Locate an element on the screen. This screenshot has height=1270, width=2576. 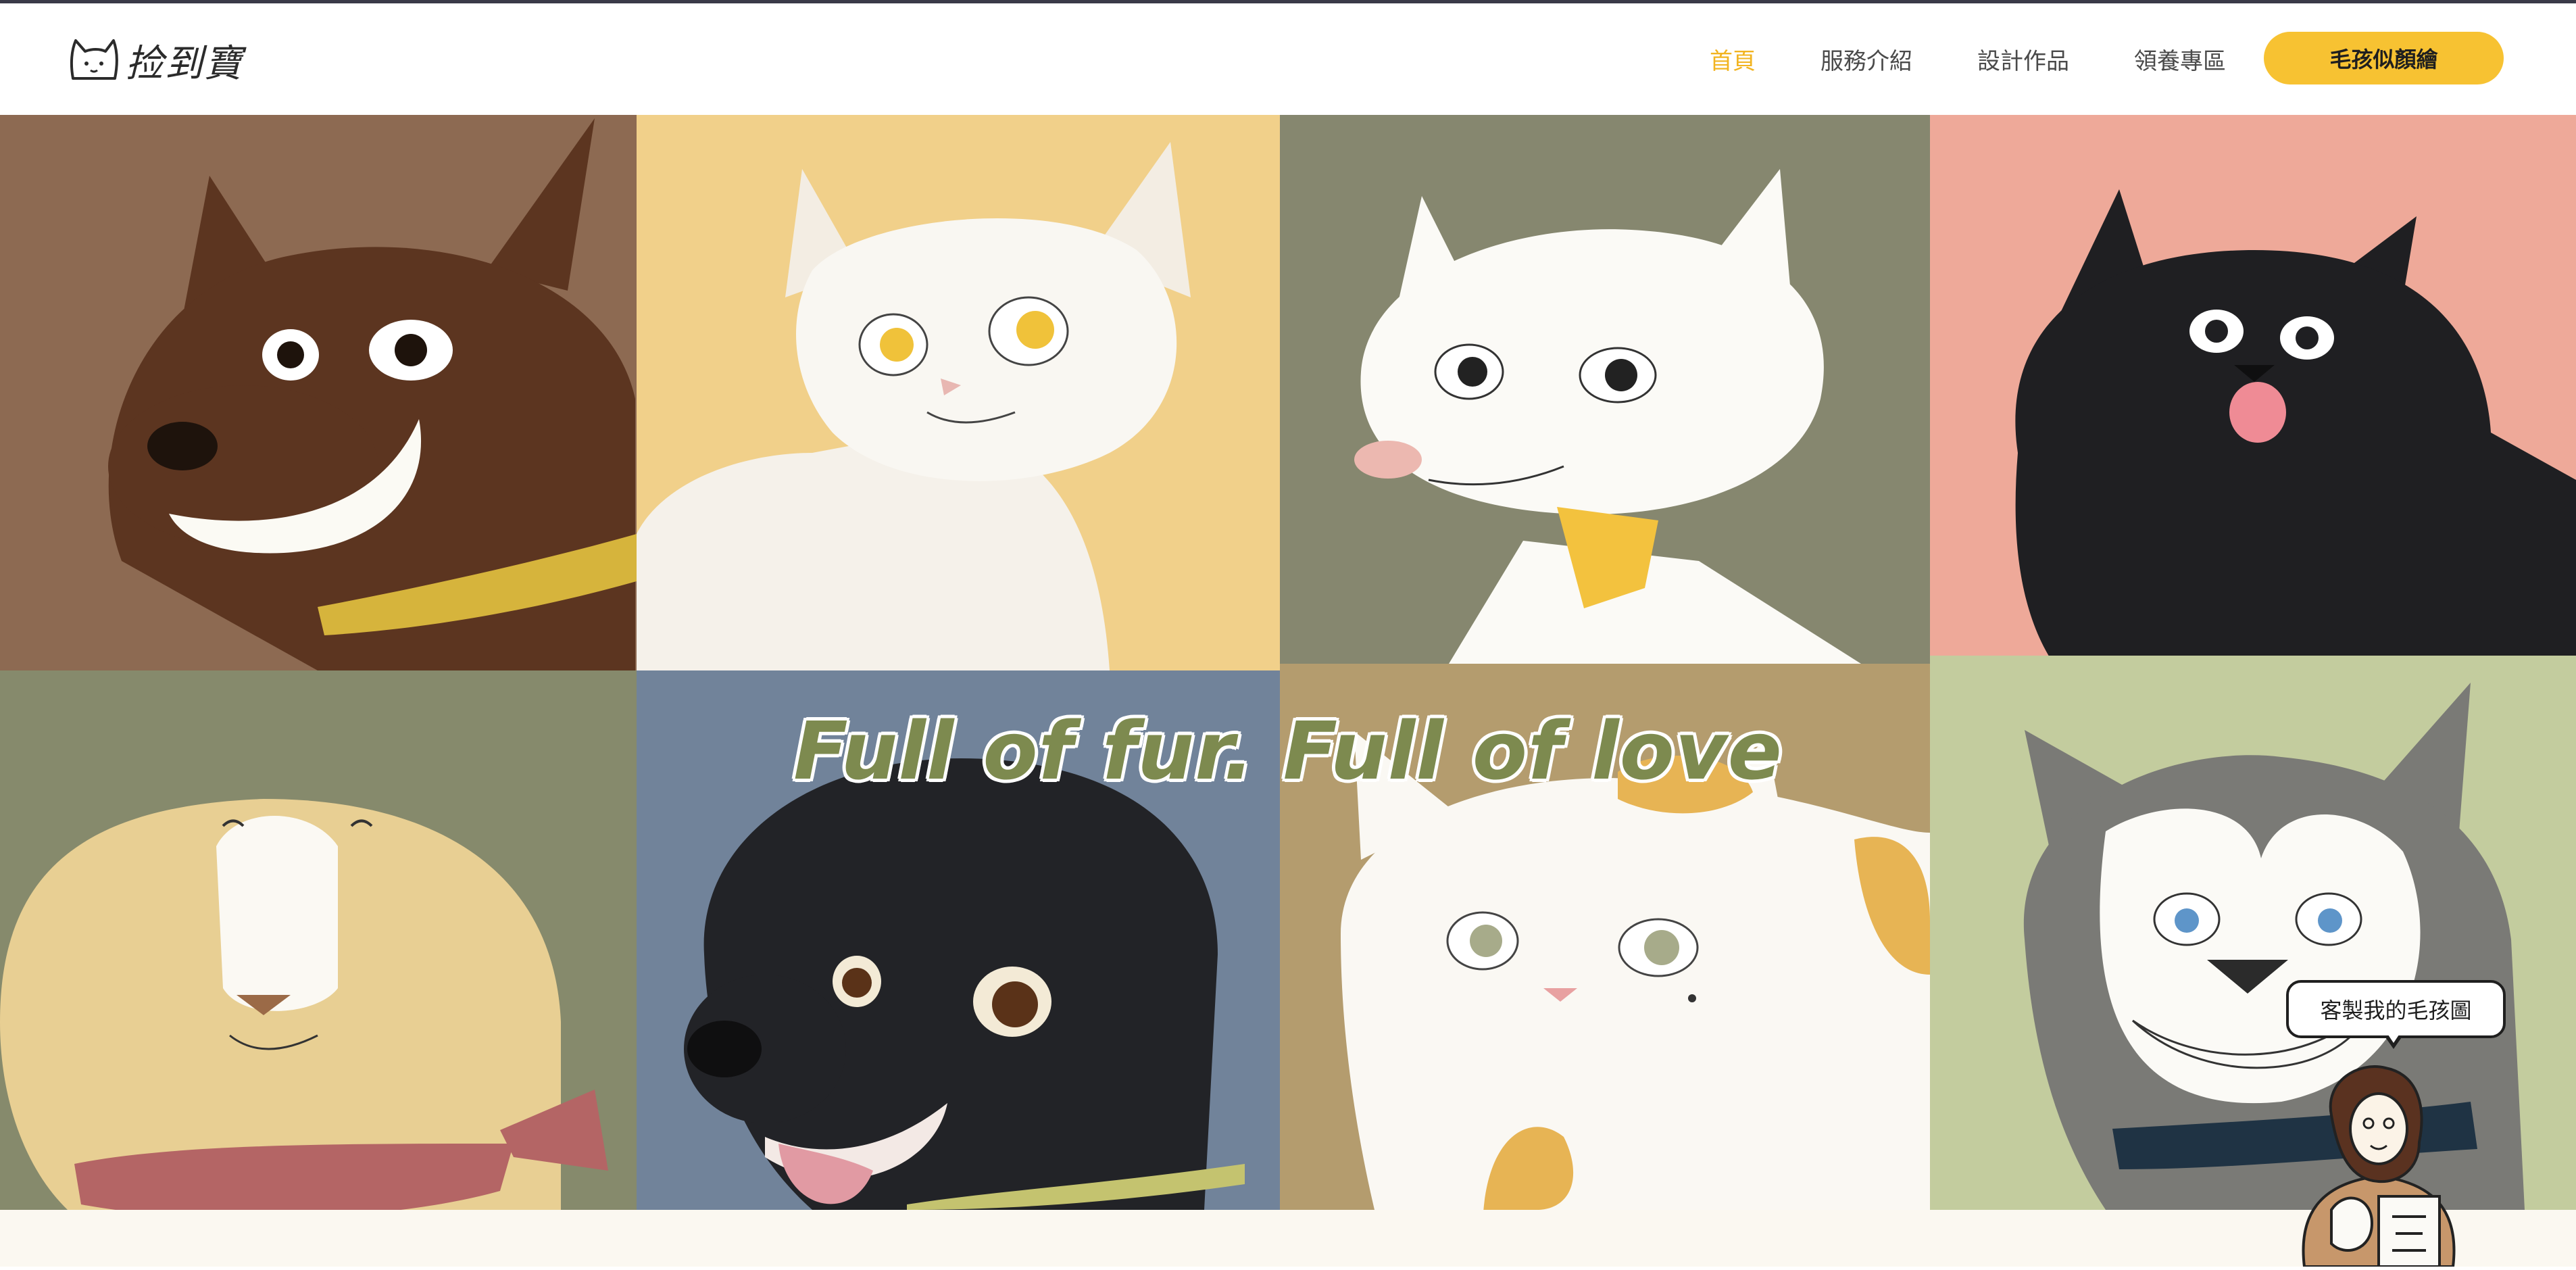
black-dog-illustration is located at coordinates (2253, 392).